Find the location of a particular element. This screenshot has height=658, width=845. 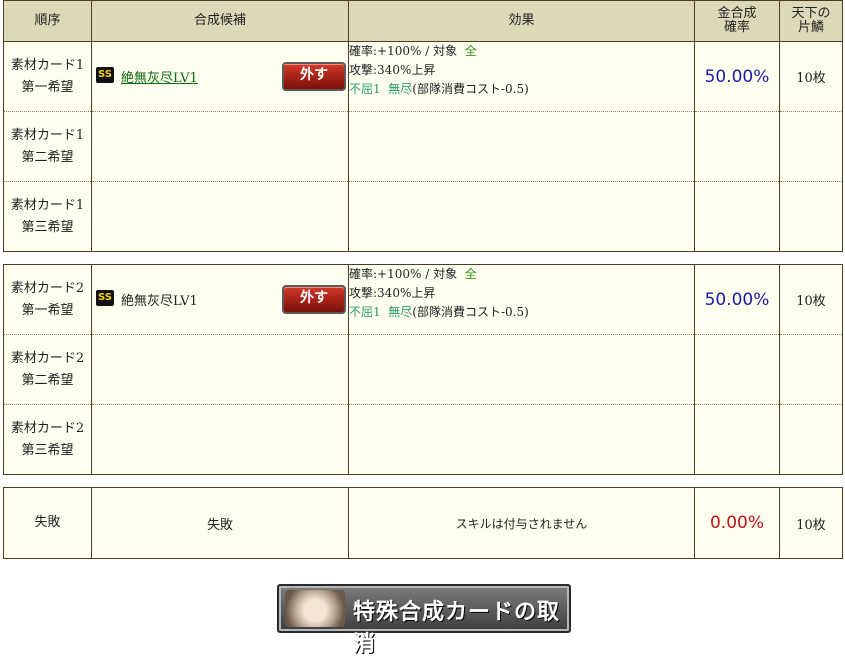

header-tenka: 天下の 片鱗 is located at coordinates (811, 21).